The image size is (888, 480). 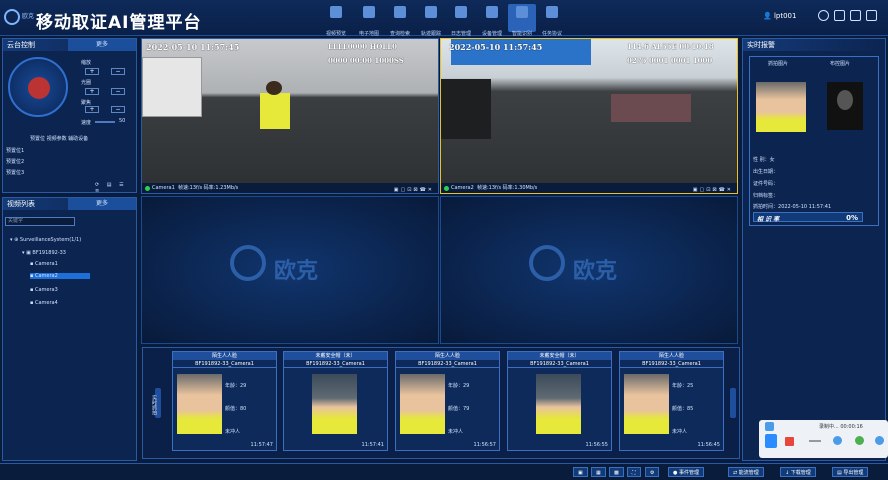 What do you see at coordinates (547, 263) in the screenshot?
I see `watermark-logo-icon` at bounding box center [547, 263].